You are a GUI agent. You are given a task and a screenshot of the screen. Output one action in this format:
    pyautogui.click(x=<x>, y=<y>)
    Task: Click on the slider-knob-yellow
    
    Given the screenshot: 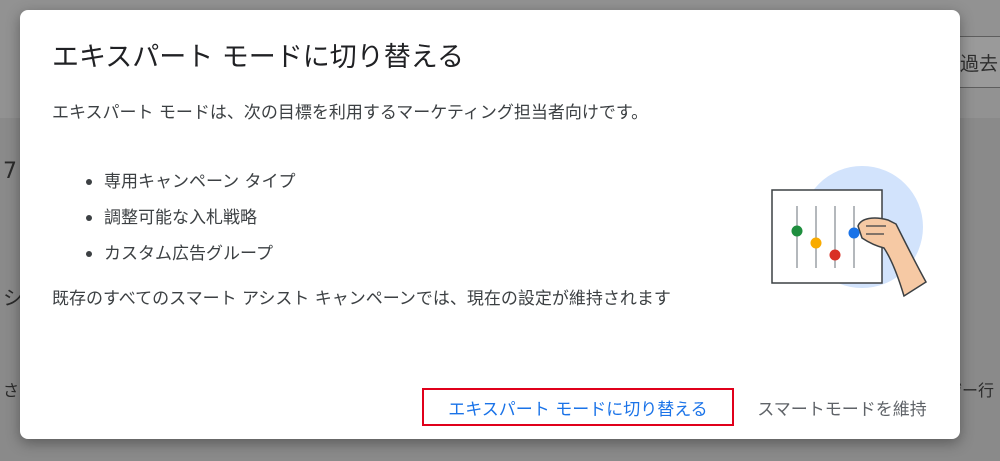 What is the action you would take?
    pyautogui.click(x=816, y=243)
    